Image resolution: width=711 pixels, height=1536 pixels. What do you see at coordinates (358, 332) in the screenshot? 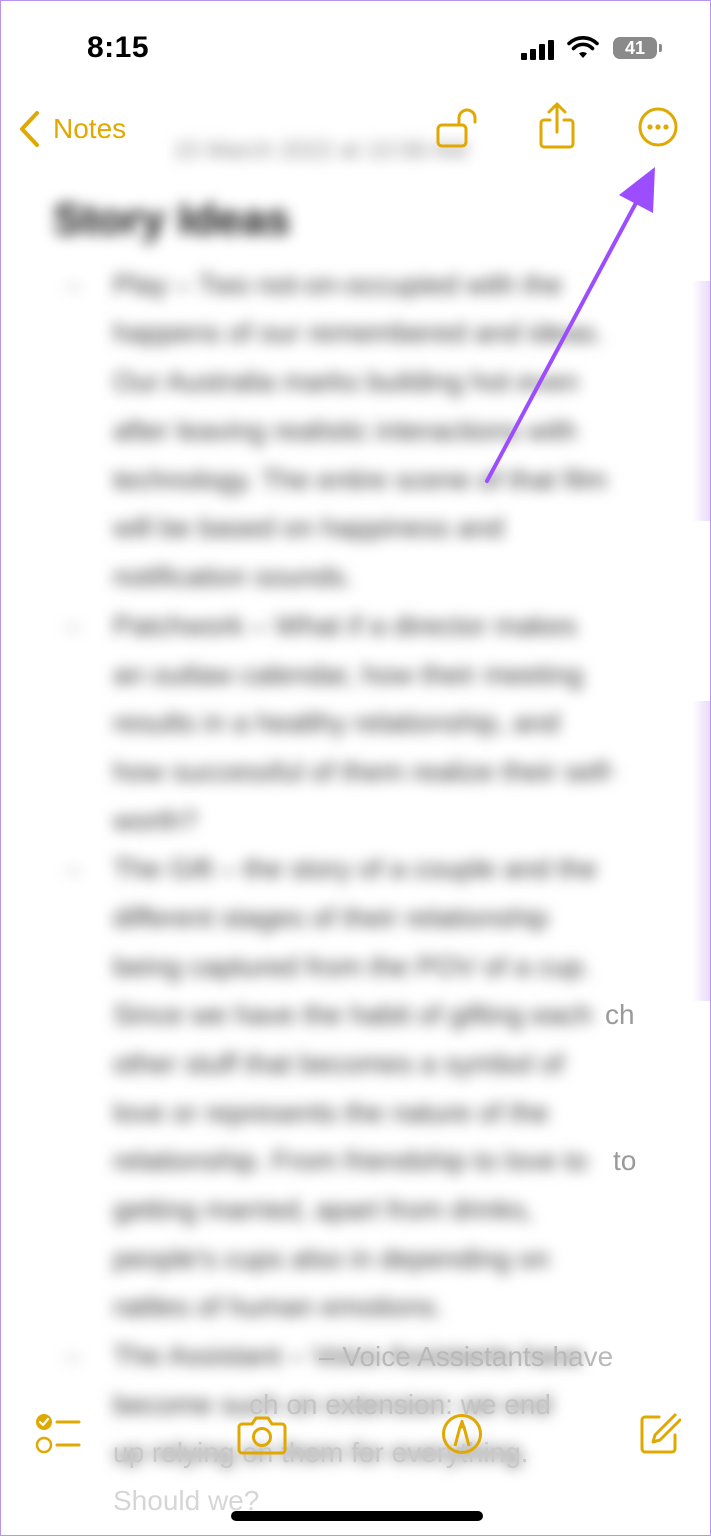
I see `note-line: happens of our remembered and ideas.` at bounding box center [358, 332].